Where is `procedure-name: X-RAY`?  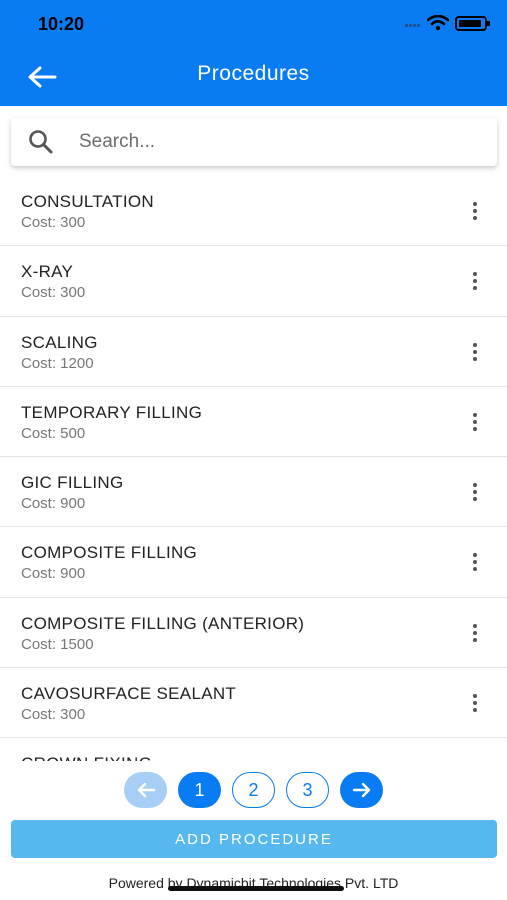 procedure-name: X-RAY is located at coordinates (47, 272).